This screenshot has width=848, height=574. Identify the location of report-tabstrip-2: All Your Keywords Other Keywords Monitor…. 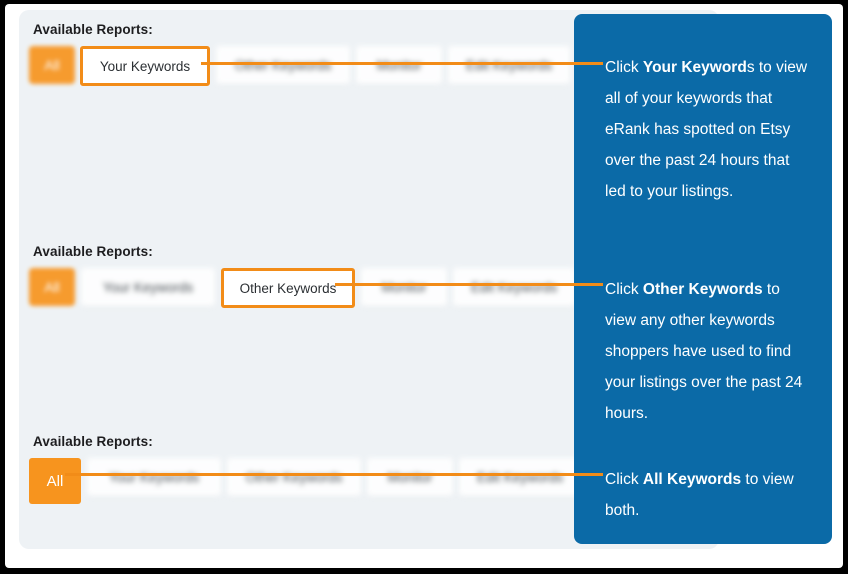
(302, 288).